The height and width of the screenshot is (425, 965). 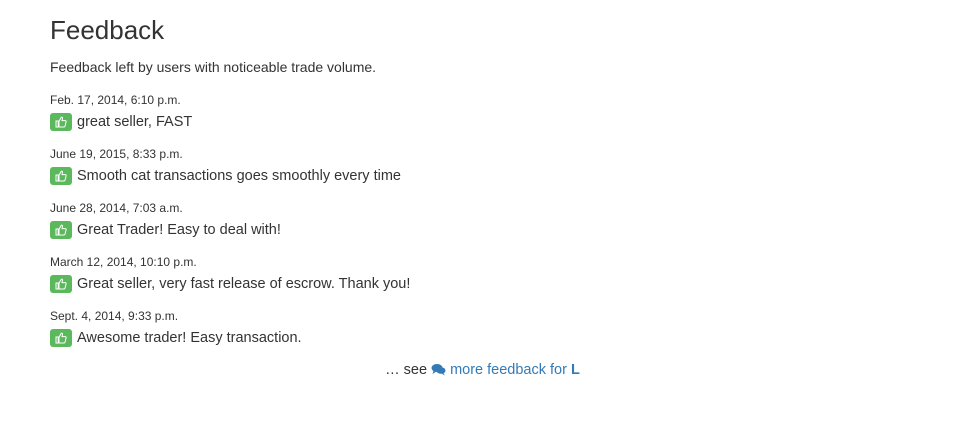 What do you see at coordinates (107, 30) in the screenshot?
I see `page-title: Feedback` at bounding box center [107, 30].